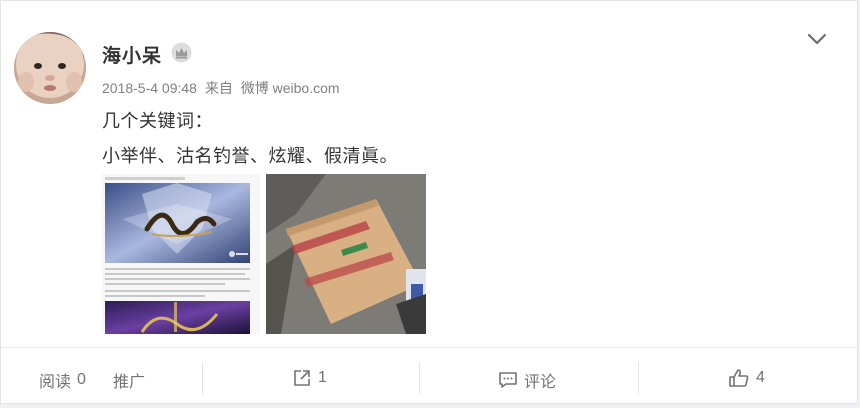  I want to click on like-button: 4, so click(746, 378).